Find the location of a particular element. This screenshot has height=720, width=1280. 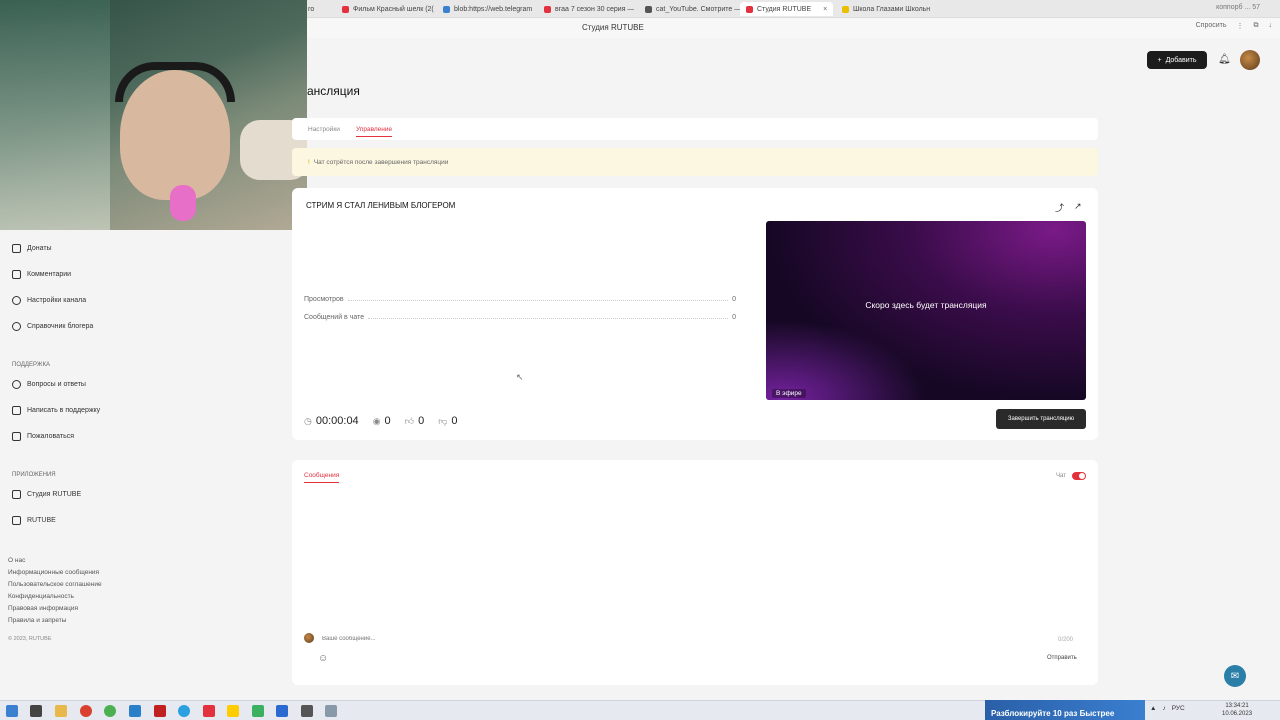

sidebar-item-report: Пожаловаться is located at coordinates (43, 436).